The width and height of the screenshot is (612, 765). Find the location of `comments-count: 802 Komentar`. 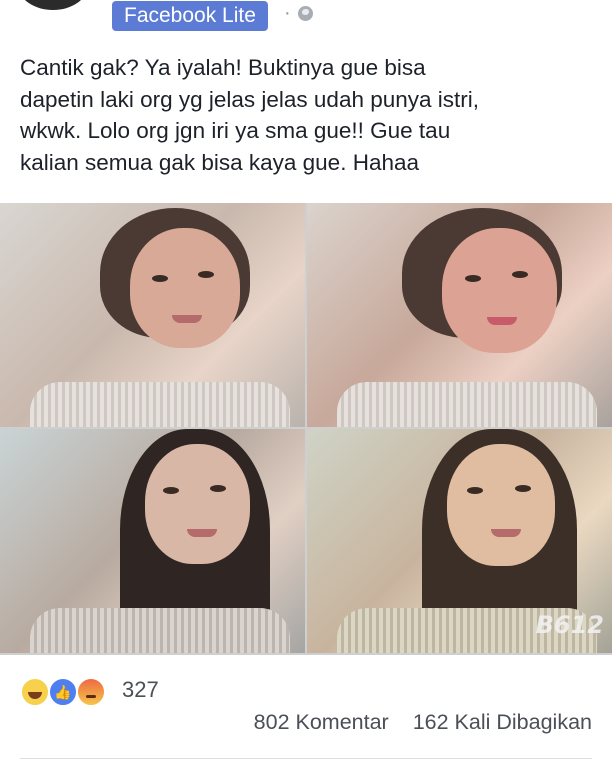

comments-count: 802 Komentar is located at coordinates (321, 722).